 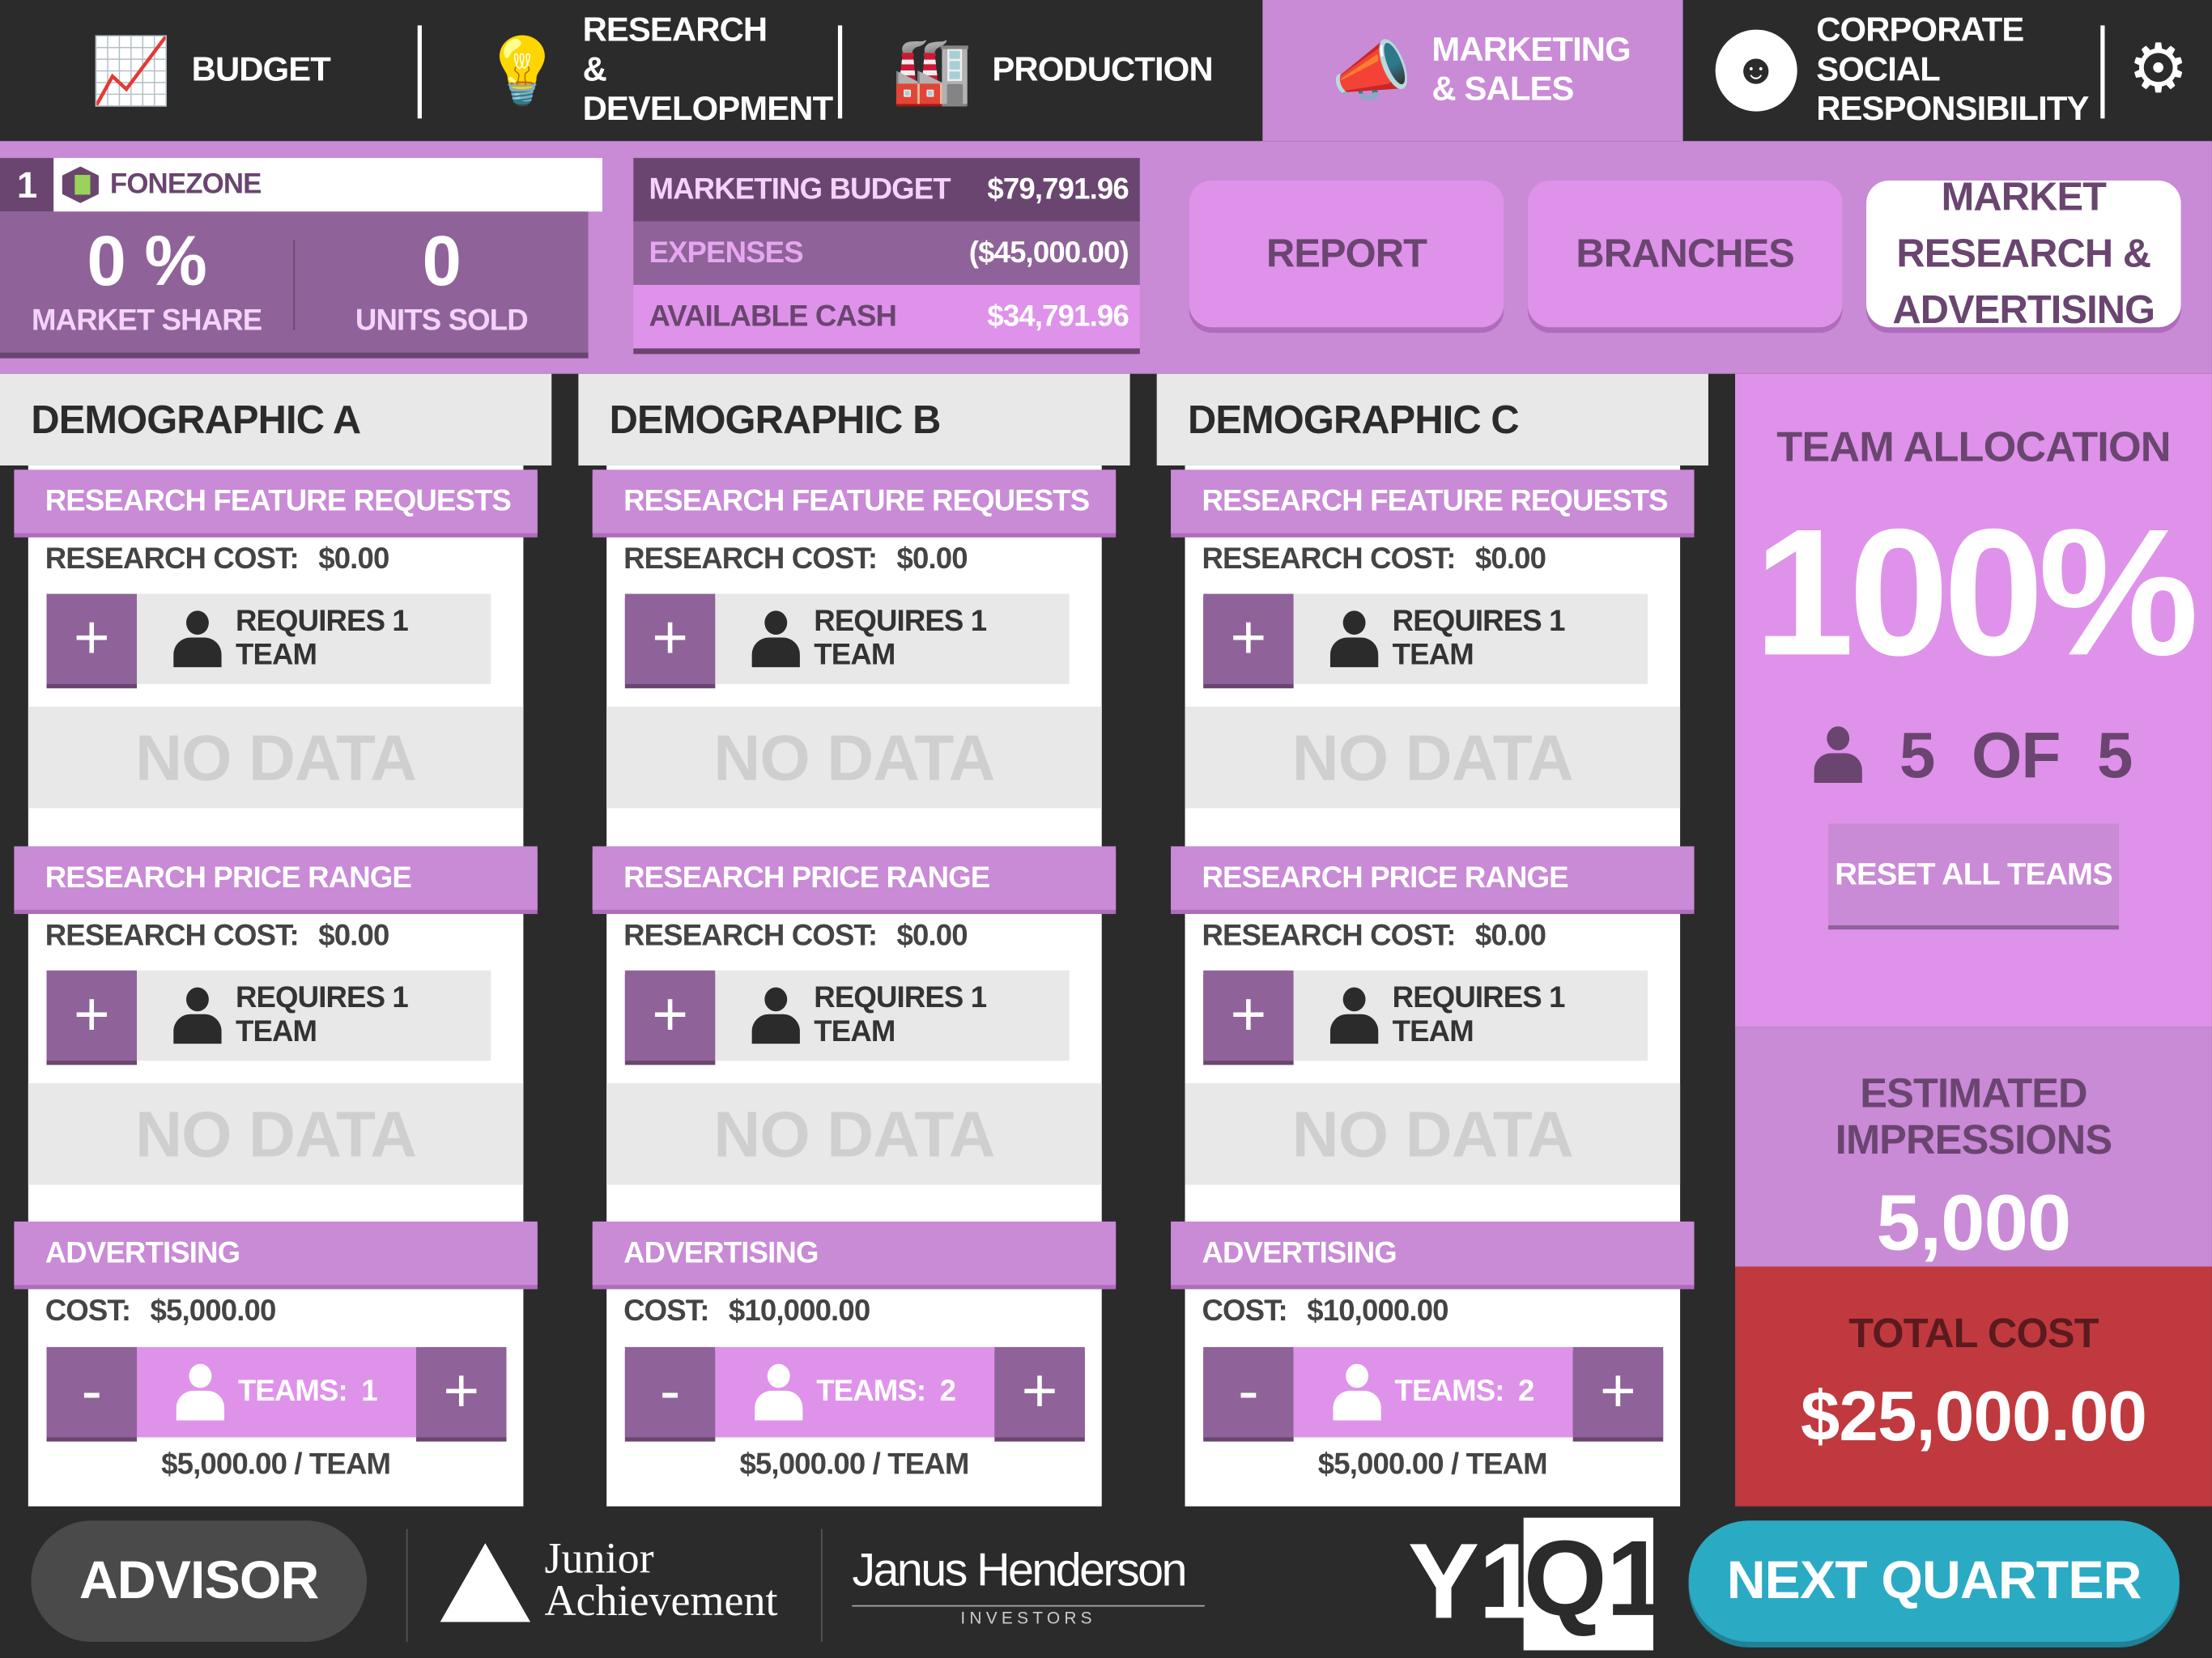 I want to click on total-cost-title: TOTAL COST, so click(x=1974, y=1335).